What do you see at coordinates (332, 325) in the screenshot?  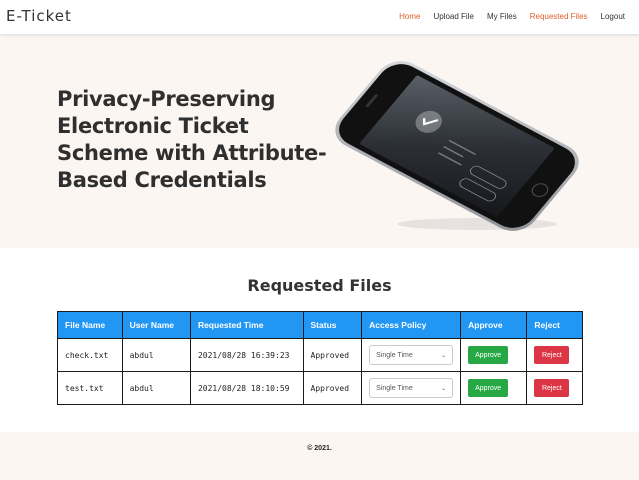 I see `col-status: Status` at bounding box center [332, 325].